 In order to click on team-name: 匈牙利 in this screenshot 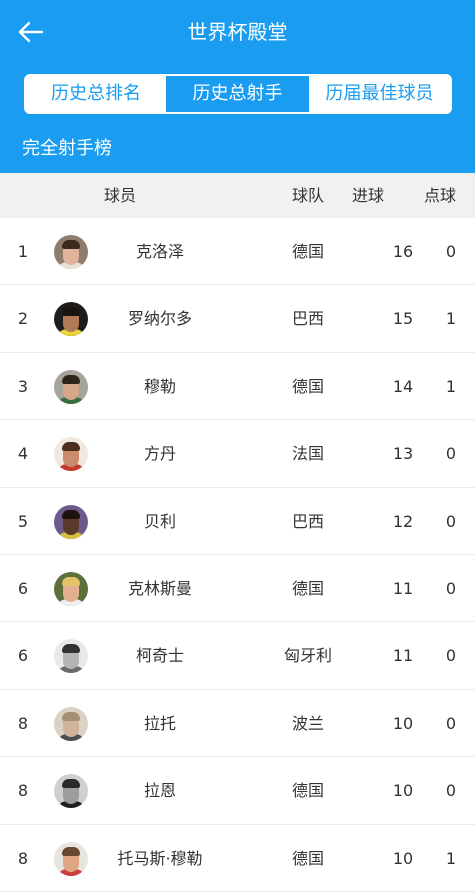, I will do `click(307, 656)`.